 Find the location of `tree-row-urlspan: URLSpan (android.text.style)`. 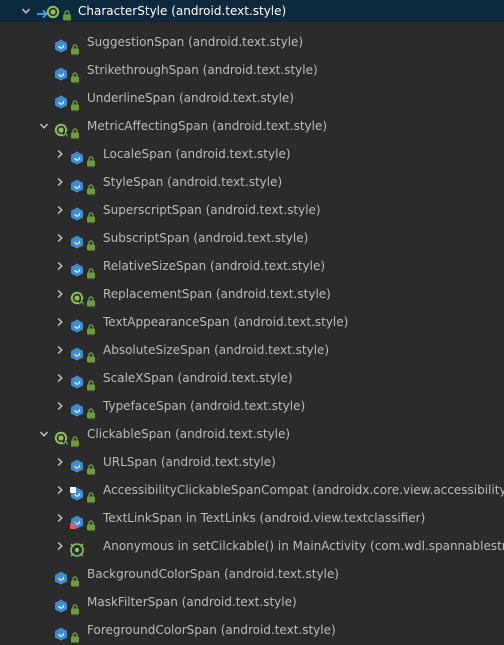

tree-row-urlspan: URLSpan (android.text.style) is located at coordinates (252, 462).